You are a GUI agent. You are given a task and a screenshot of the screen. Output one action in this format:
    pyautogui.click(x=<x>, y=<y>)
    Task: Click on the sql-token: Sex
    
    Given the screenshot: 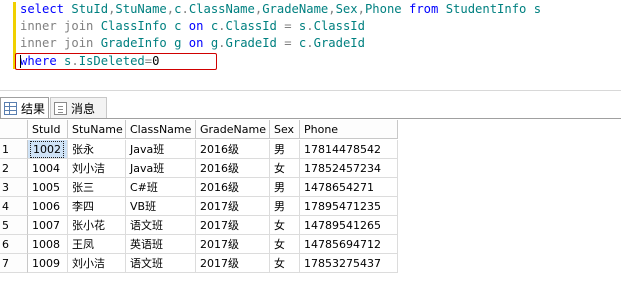 What is the action you would take?
    pyautogui.click(x=346, y=9)
    